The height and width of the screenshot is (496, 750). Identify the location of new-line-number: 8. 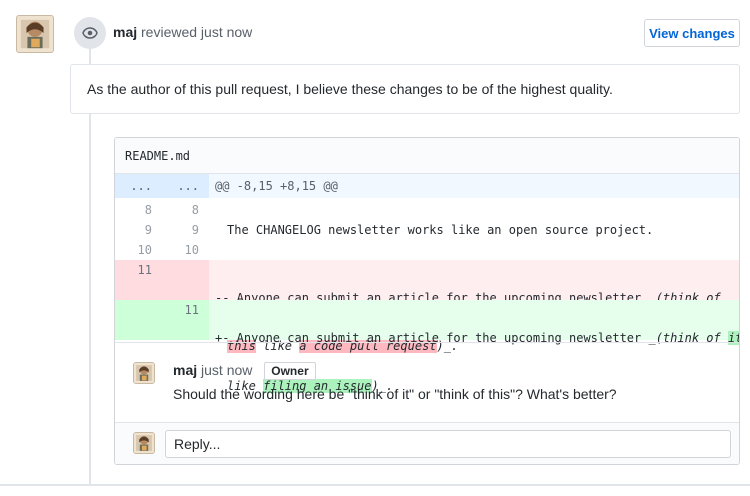
(185, 210).